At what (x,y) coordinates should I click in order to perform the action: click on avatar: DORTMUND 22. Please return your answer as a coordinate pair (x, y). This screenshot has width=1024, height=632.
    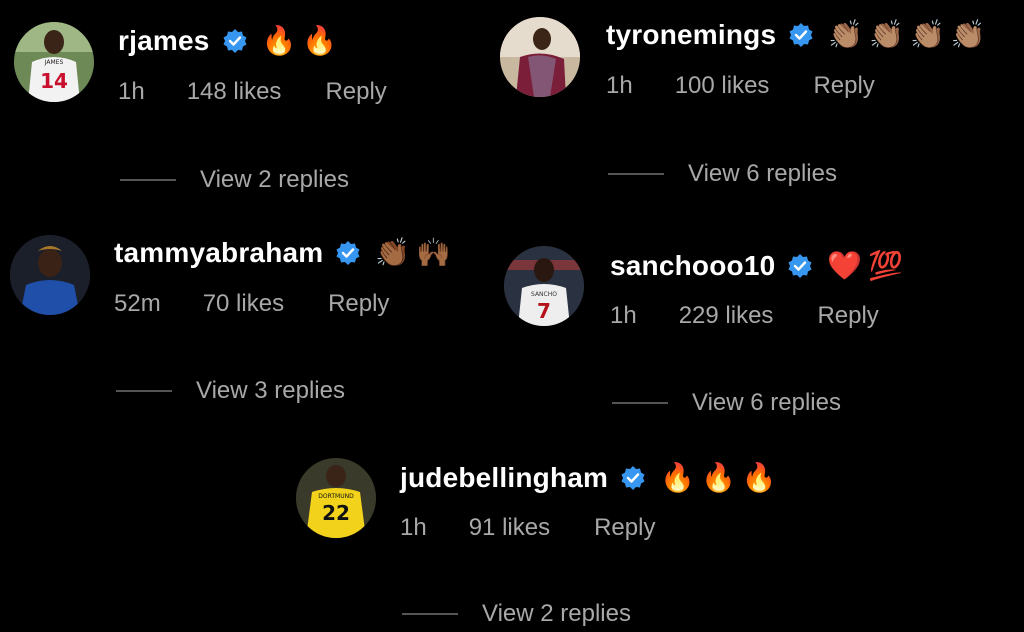
    Looking at the image, I should click on (336, 498).